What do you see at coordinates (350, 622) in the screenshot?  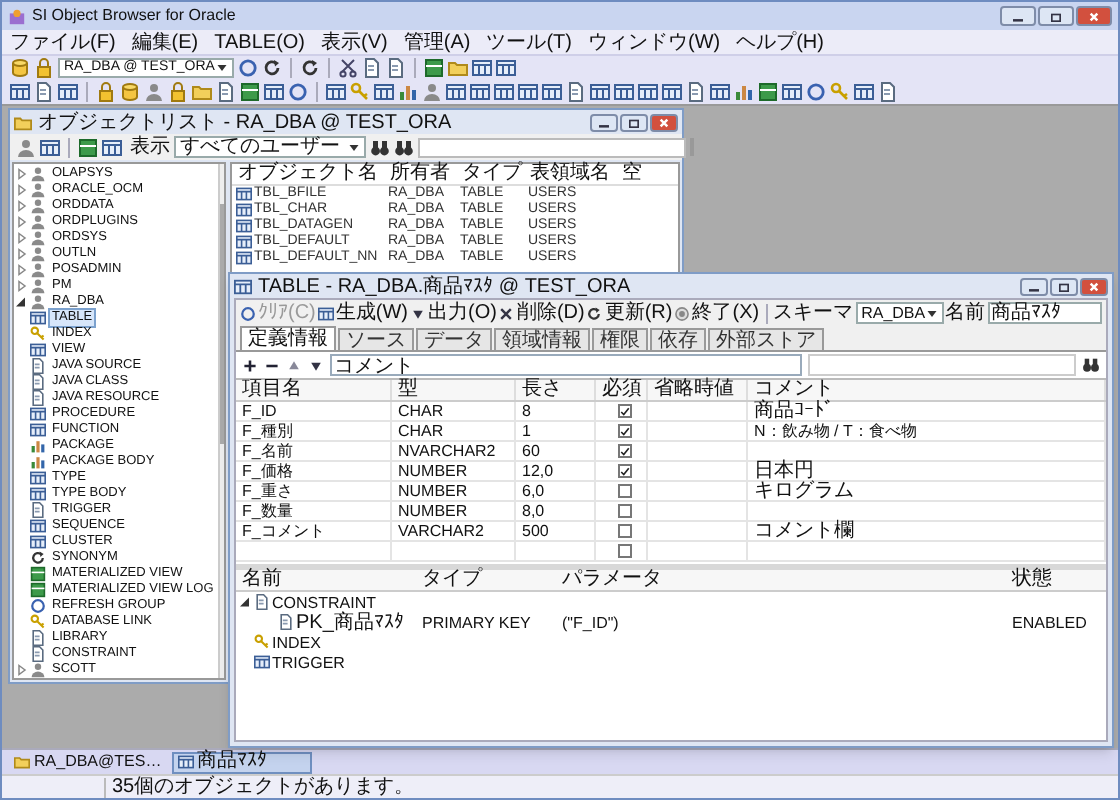 I see `tree-item: PK_商品ﾏｽﾀ` at bounding box center [350, 622].